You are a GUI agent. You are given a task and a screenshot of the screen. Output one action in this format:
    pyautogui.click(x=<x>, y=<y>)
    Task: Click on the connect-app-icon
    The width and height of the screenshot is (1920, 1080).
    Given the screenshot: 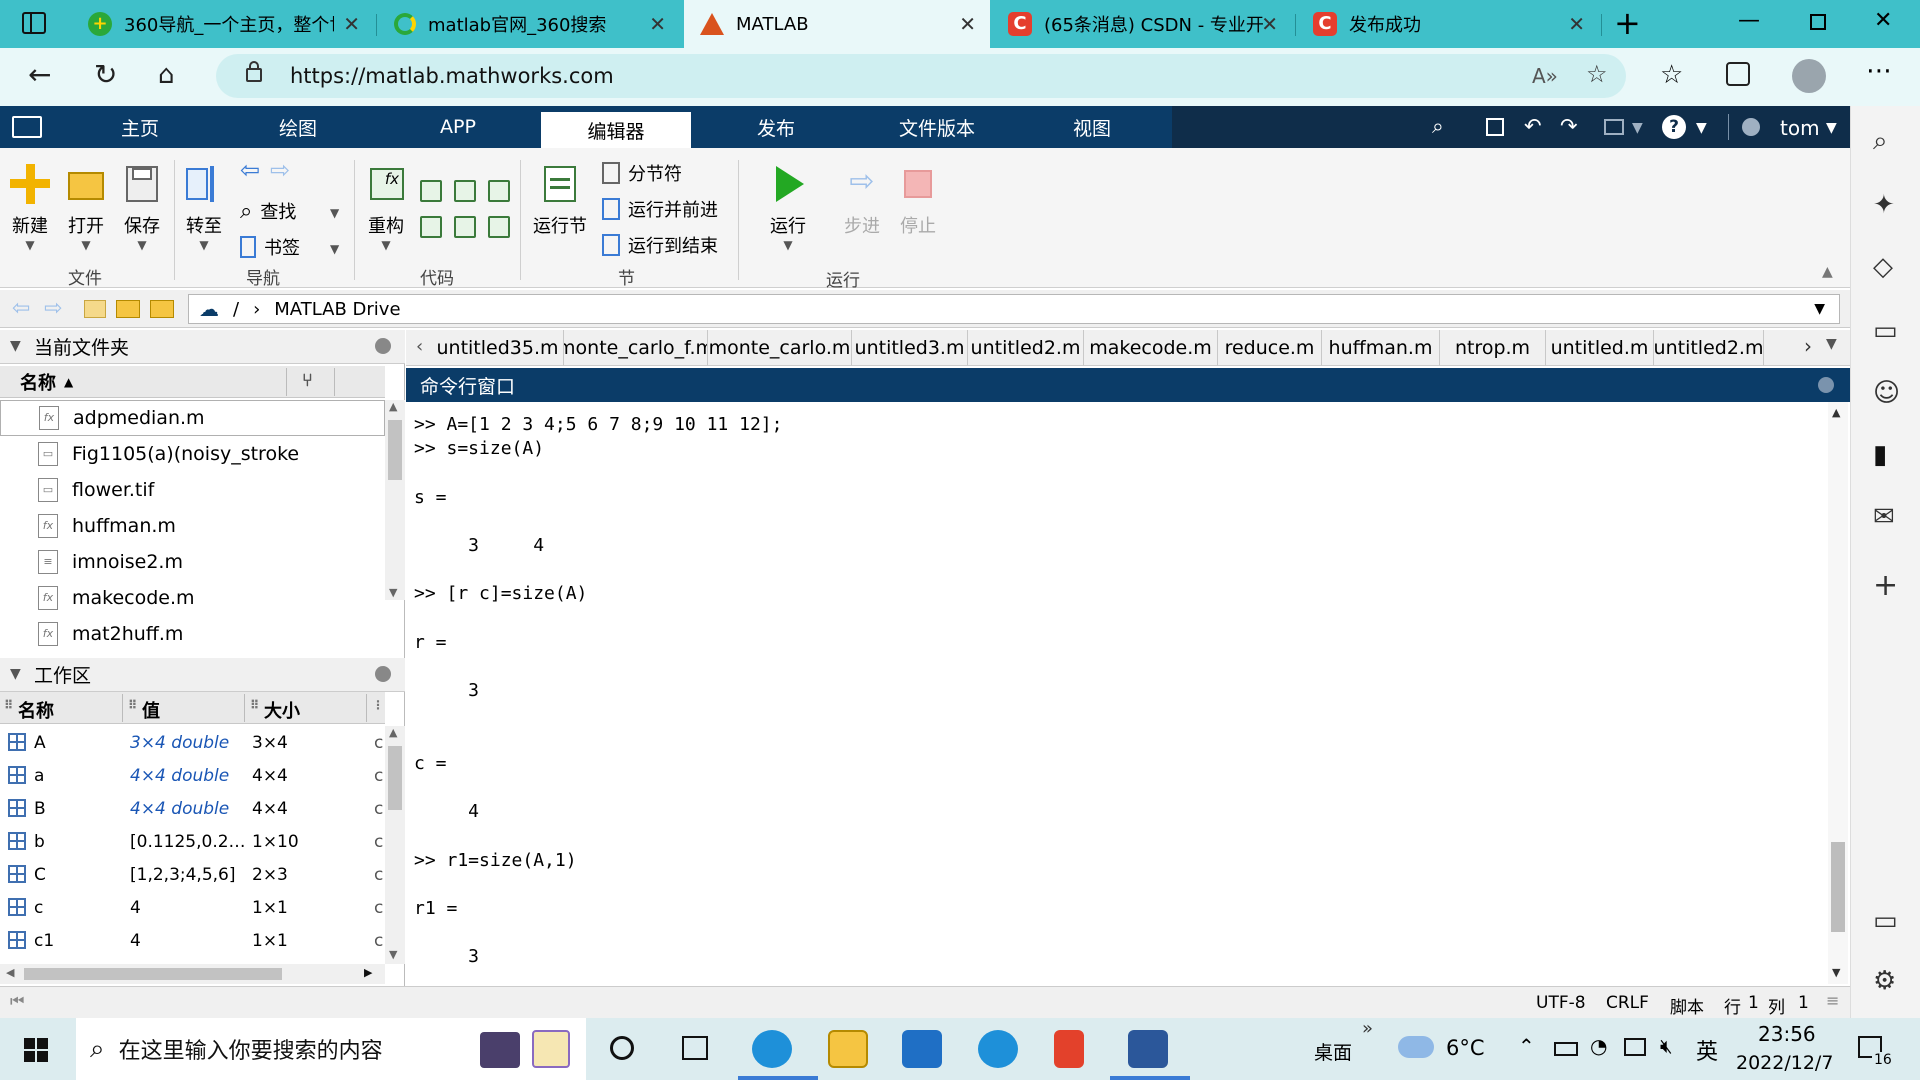 What is the action you would take?
    pyautogui.click(x=998, y=1049)
    